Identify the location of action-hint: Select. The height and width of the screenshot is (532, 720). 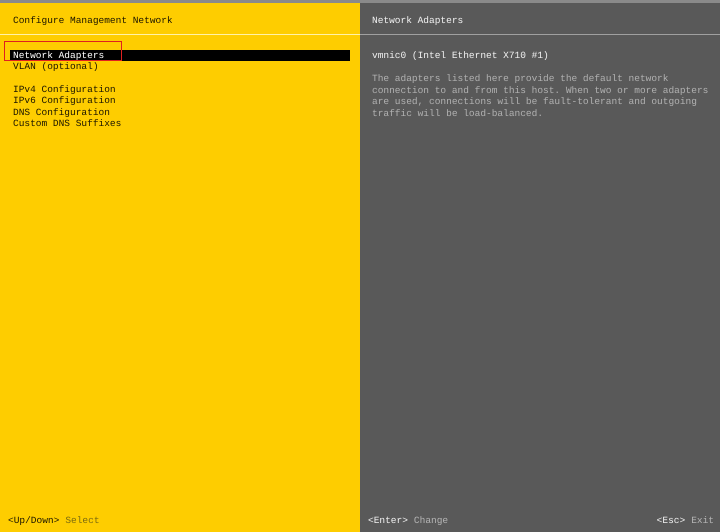
(82, 520).